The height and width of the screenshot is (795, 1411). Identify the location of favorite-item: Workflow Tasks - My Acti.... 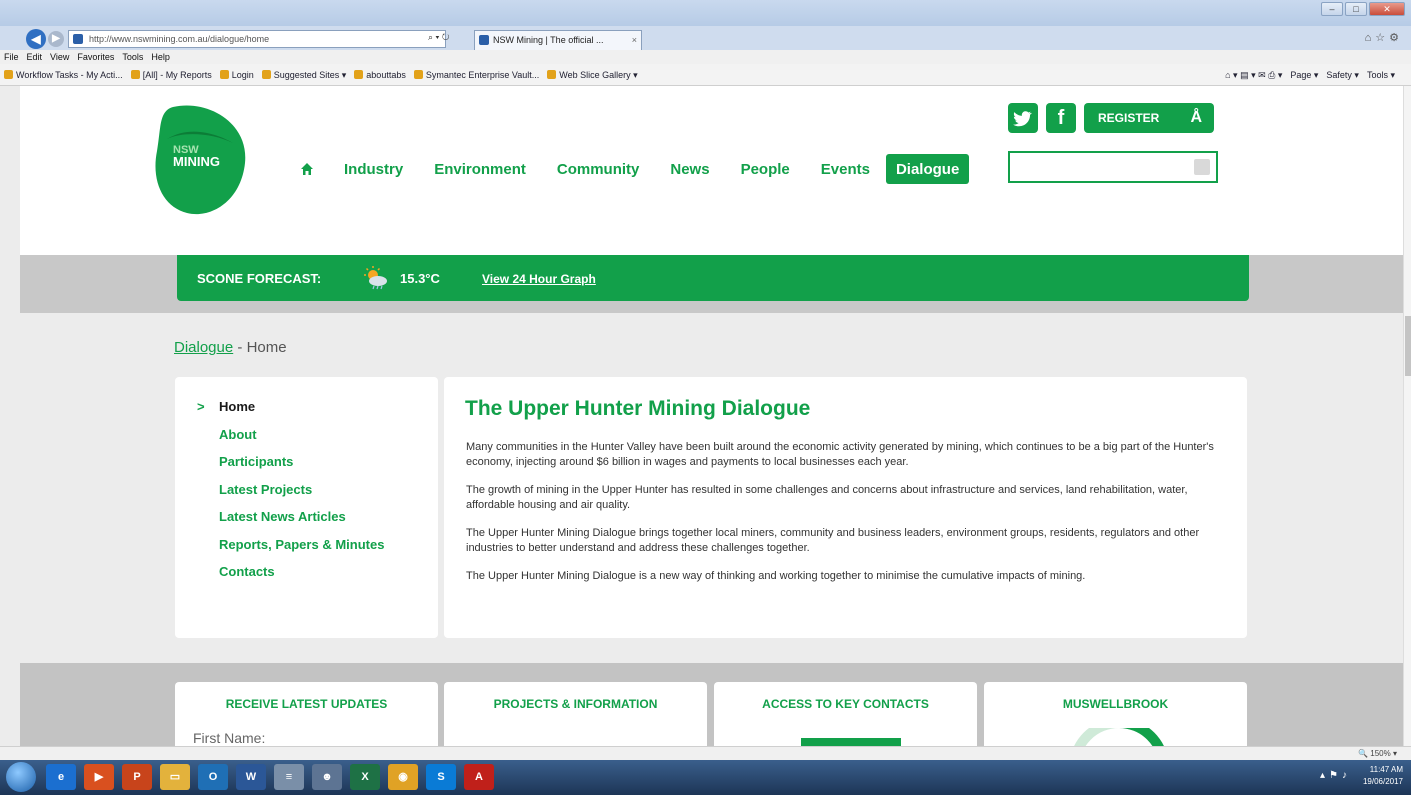
(63, 74).